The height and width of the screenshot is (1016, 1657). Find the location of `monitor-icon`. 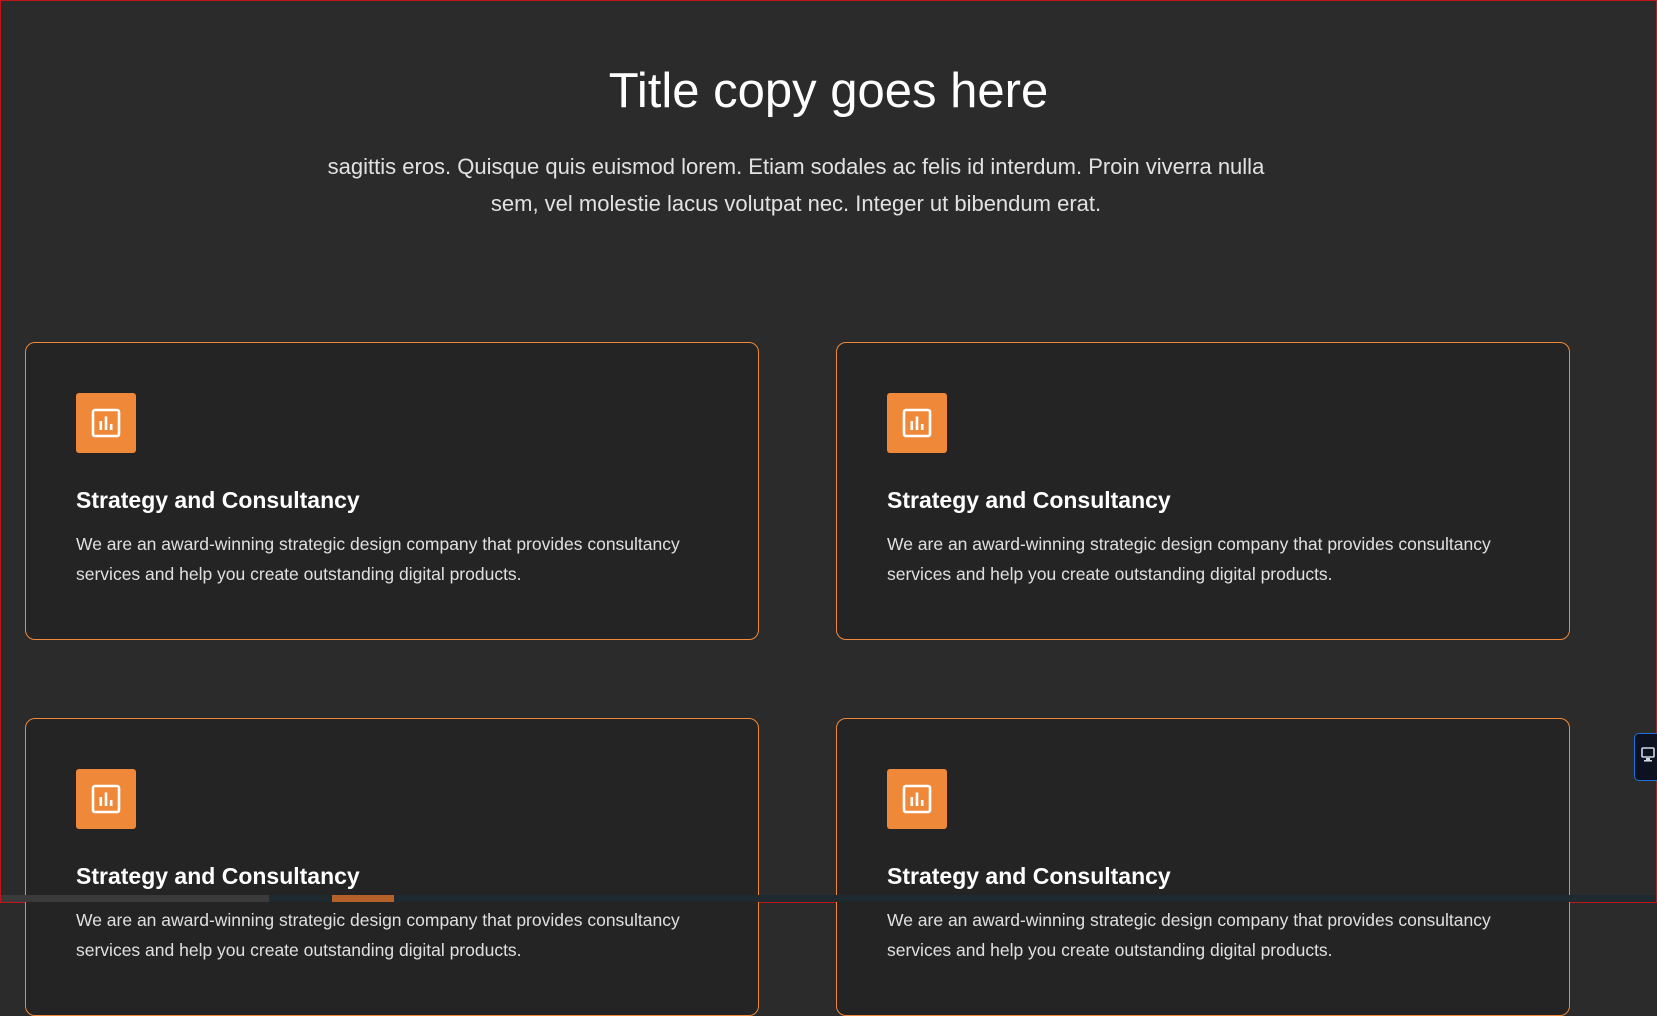

monitor-icon is located at coordinates (1648, 757).